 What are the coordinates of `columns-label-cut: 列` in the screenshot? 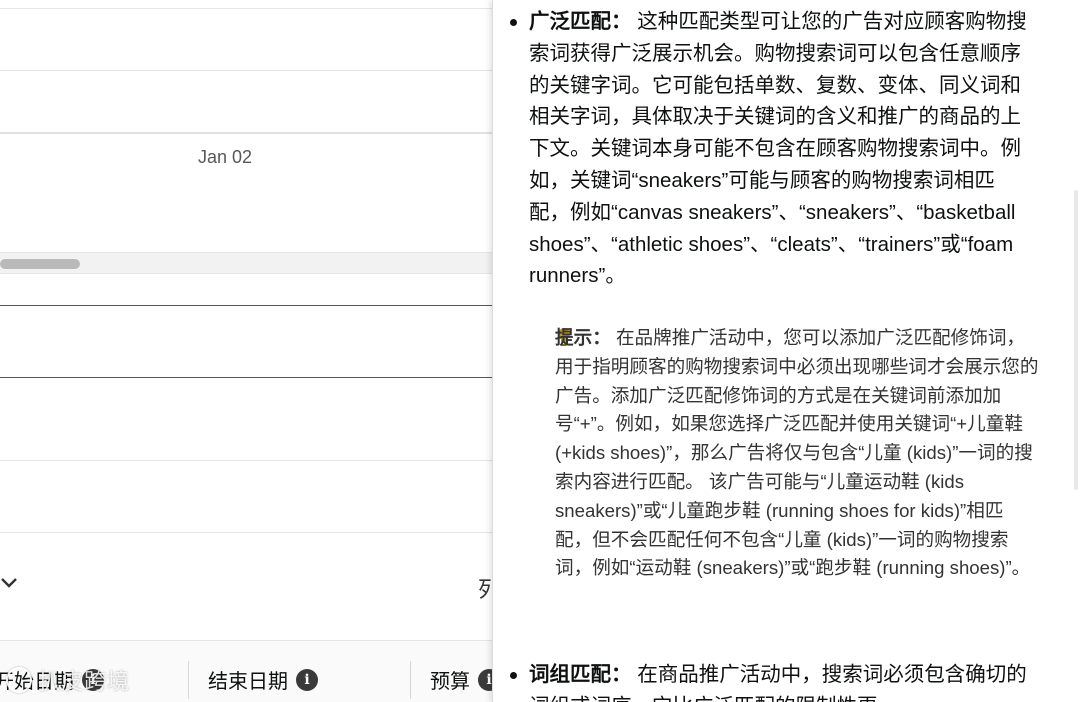 It's located at (485, 588).